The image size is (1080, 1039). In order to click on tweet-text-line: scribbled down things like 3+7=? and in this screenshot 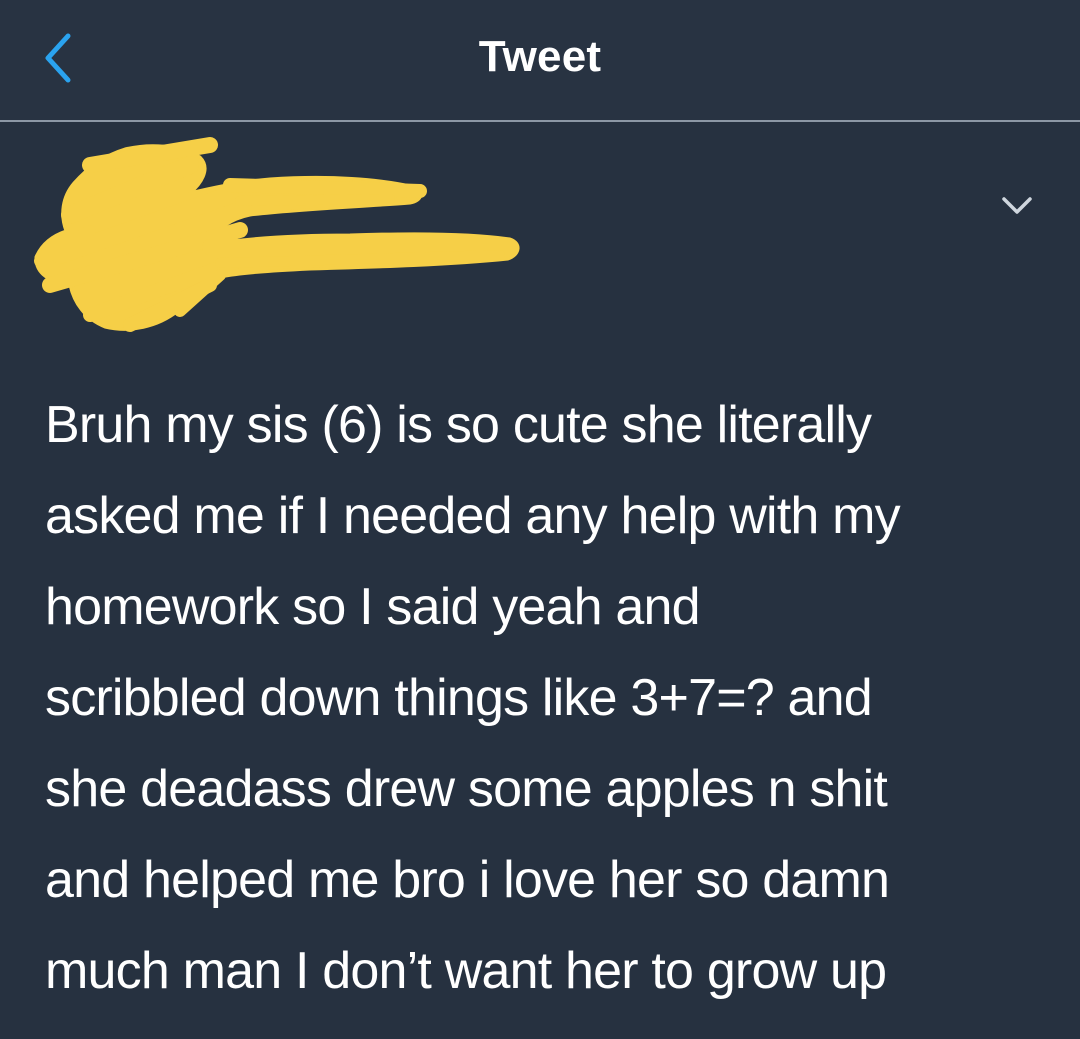, I will do `click(459, 698)`.